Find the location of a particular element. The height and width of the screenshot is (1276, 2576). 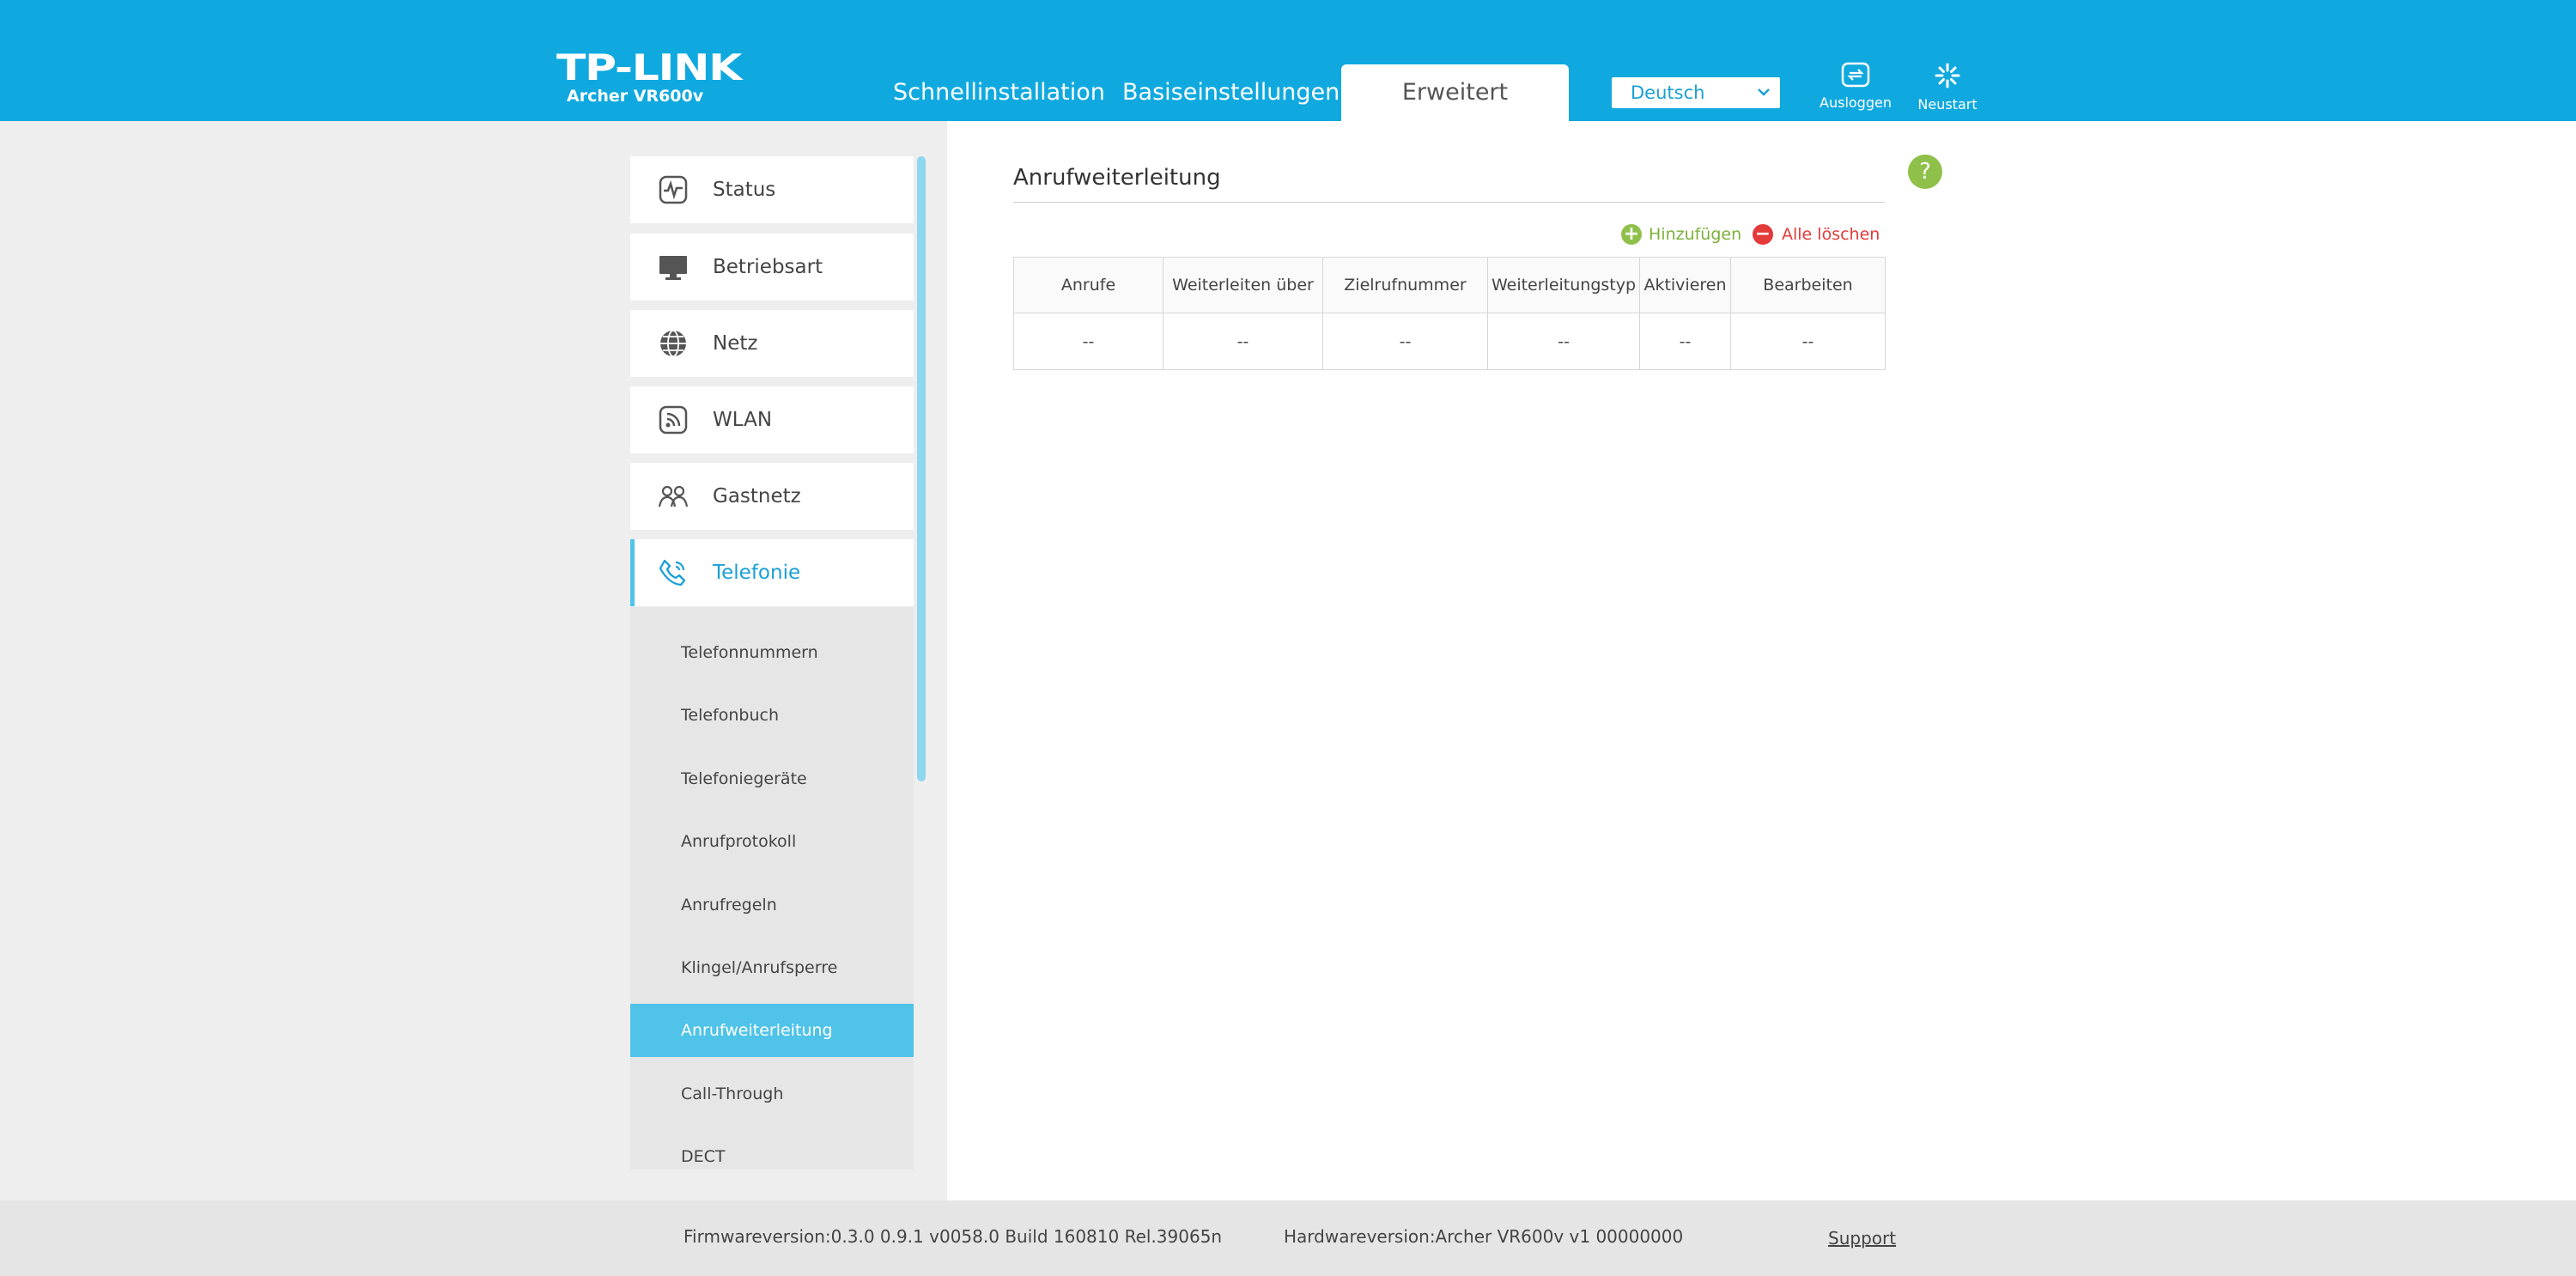

sidebar-scrollbar is located at coordinates (921, 468).